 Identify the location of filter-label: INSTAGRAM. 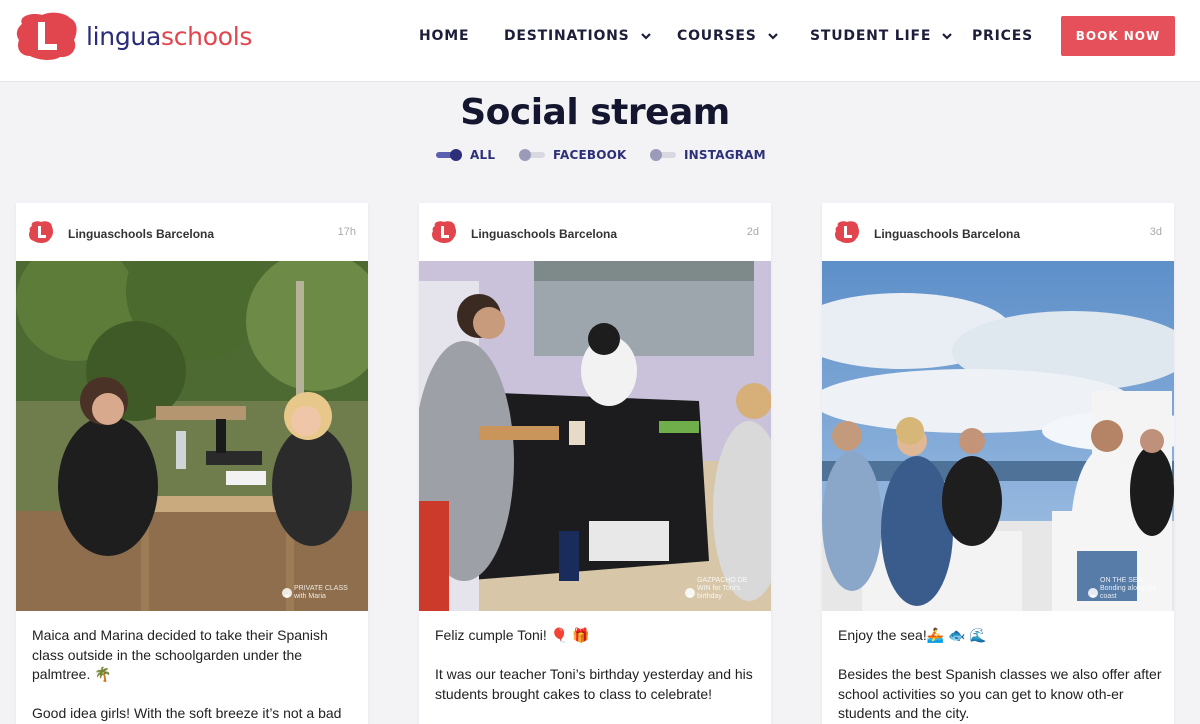
(725, 155).